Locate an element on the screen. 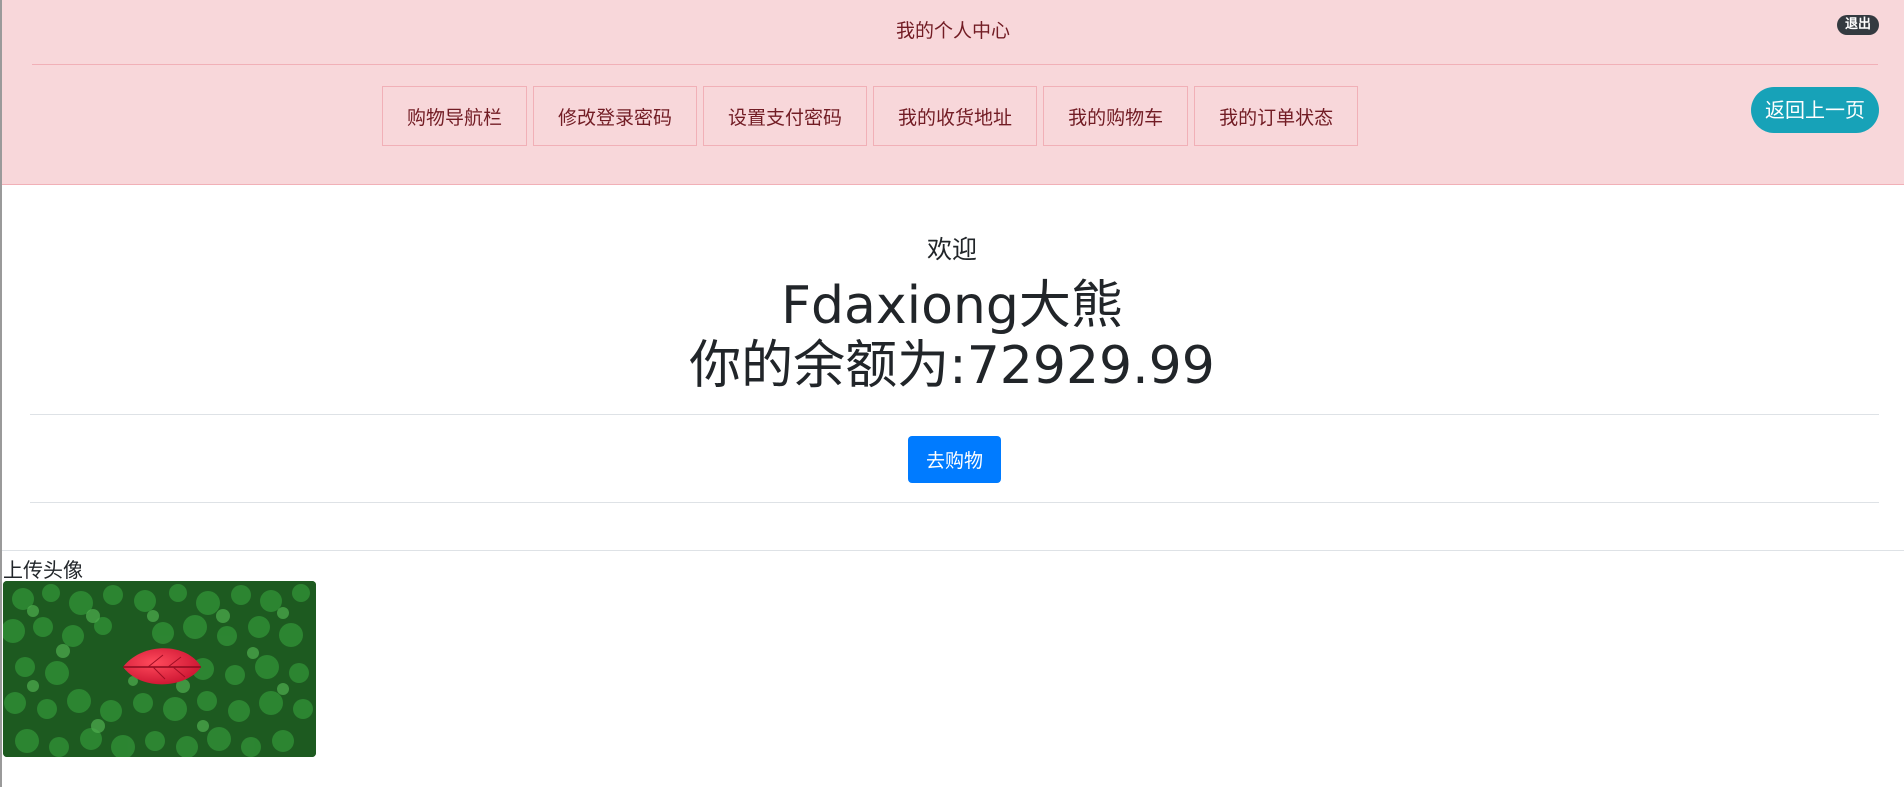 The width and height of the screenshot is (1904, 787). logout-button: 退出 is located at coordinates (1857, 25).